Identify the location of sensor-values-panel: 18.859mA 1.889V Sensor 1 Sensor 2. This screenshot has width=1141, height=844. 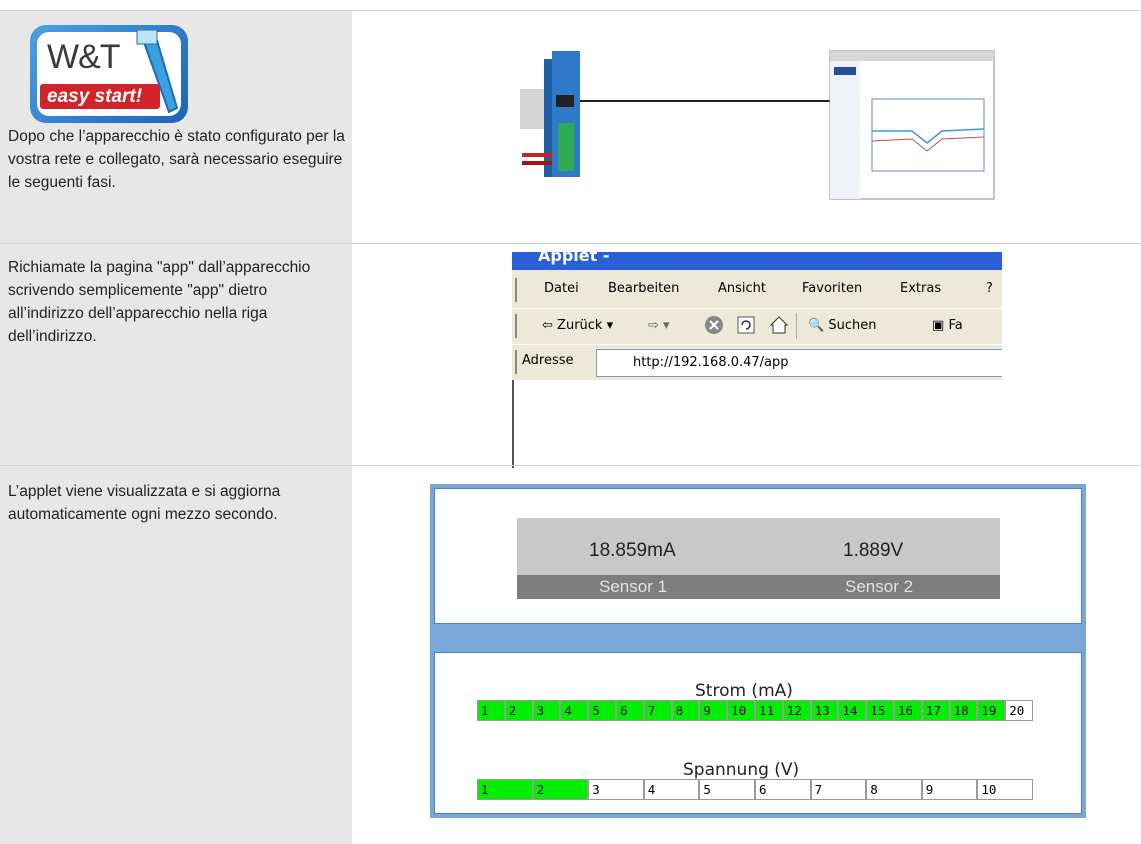
(758, 556).